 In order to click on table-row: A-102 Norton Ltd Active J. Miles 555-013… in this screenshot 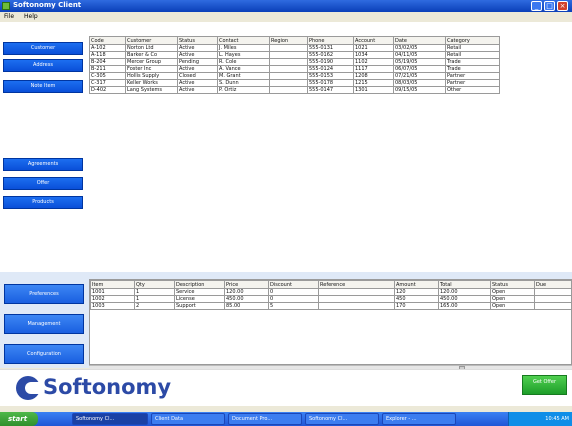, I will do `click(294, 48)`.